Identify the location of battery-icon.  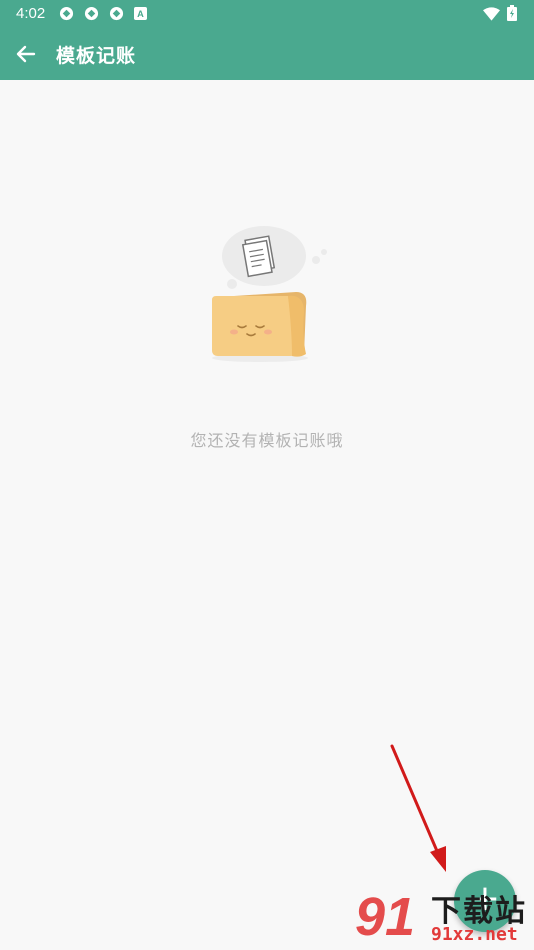
(512, 13).